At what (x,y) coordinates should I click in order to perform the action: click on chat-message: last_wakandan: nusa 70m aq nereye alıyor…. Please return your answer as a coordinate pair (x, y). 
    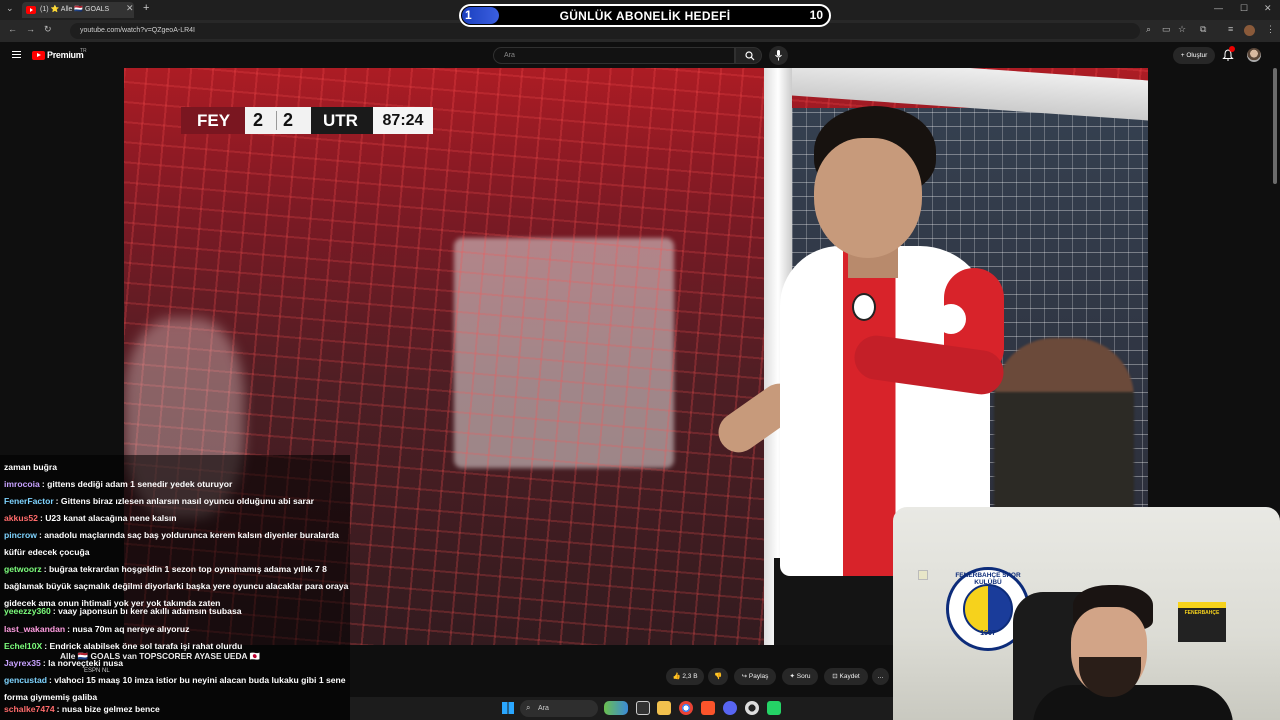
    Looking at the image, I should click on (177, 629).